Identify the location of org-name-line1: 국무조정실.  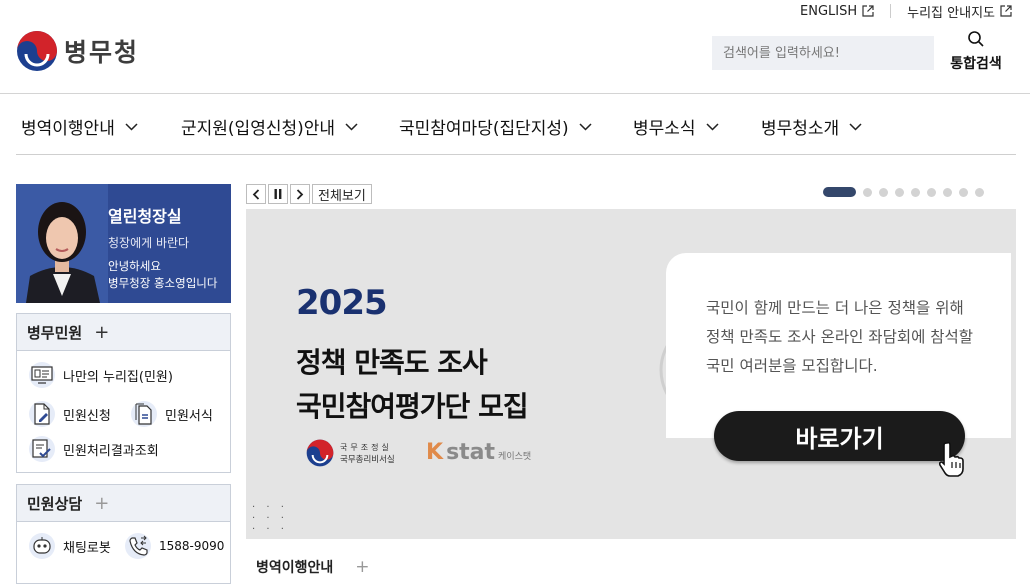
(366, 447).